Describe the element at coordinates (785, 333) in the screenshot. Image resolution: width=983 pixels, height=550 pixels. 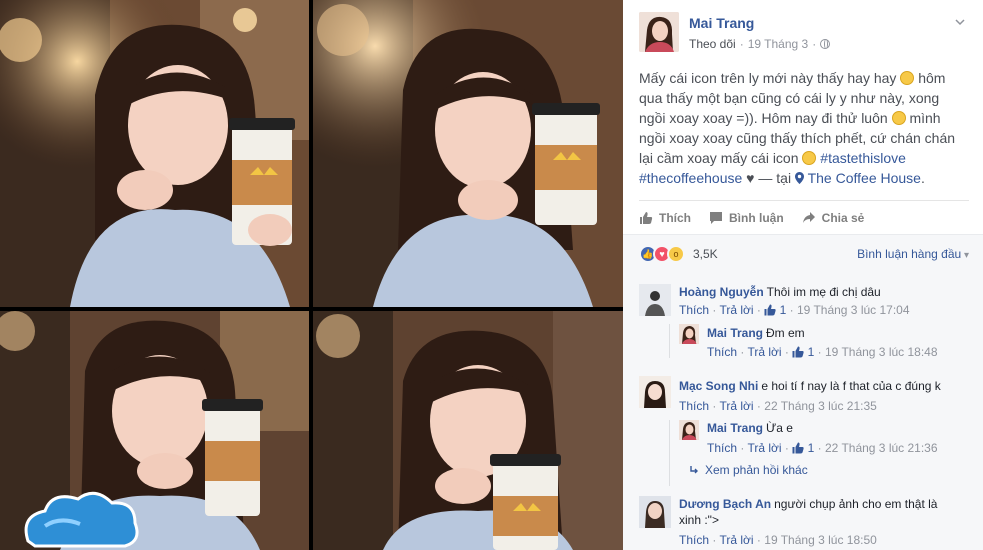
I see `reply-text: Đm em` at that location.